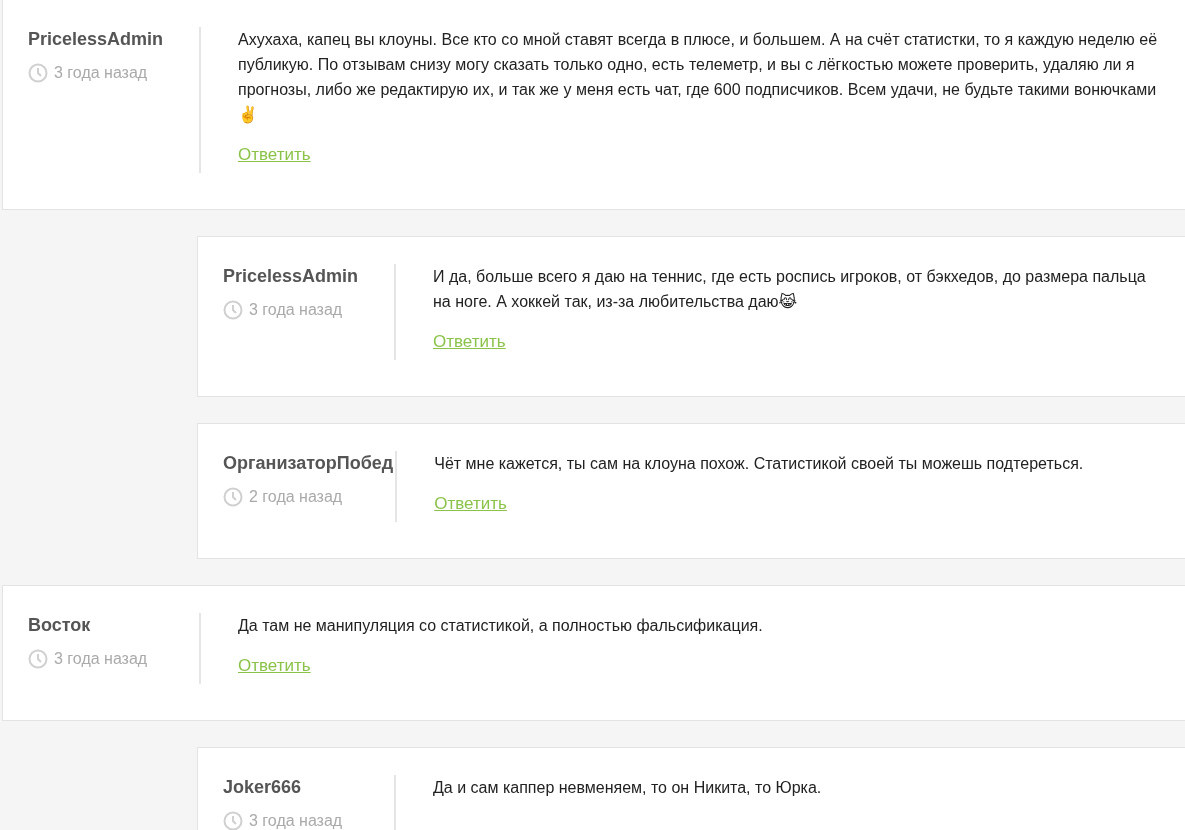 The height and width of the screenshot is (830, 1185). What do you see at coordinates (501, 626) in the screenshot?
I see `comment-text: Да там не манипуляция со статистикой, а полностью фальсификация.` at bounding box center [501, 626].